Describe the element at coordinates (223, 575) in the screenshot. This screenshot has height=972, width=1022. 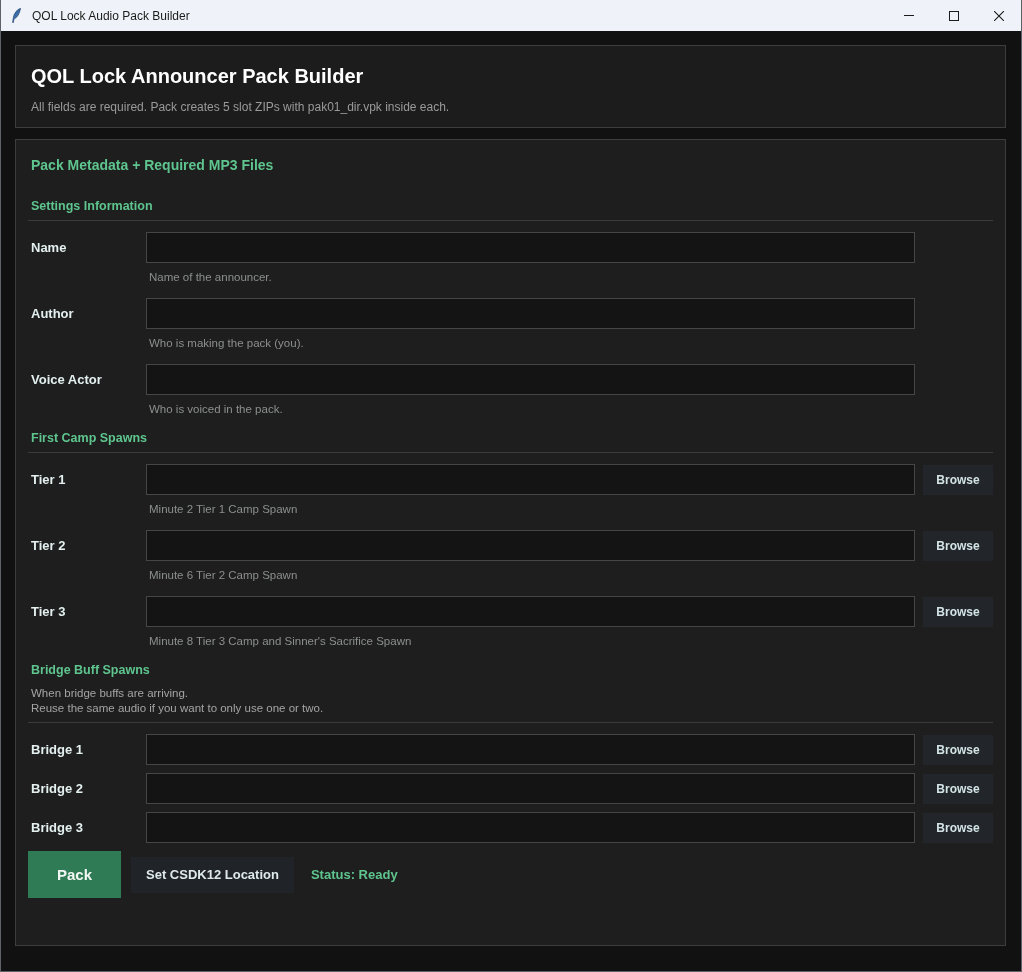
I see `help-text: Minute 6 Tier 2 Camp Spawn` at that location.